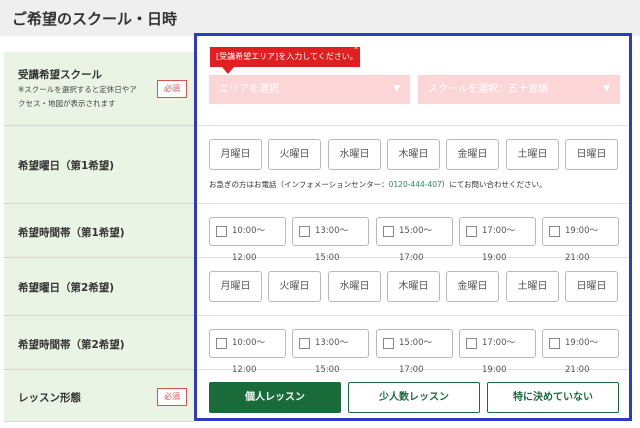 This screenshot has height=428, width=640. I want to click on school-select-placeholder: スクールを選択：五十音順, so click(488, 89).